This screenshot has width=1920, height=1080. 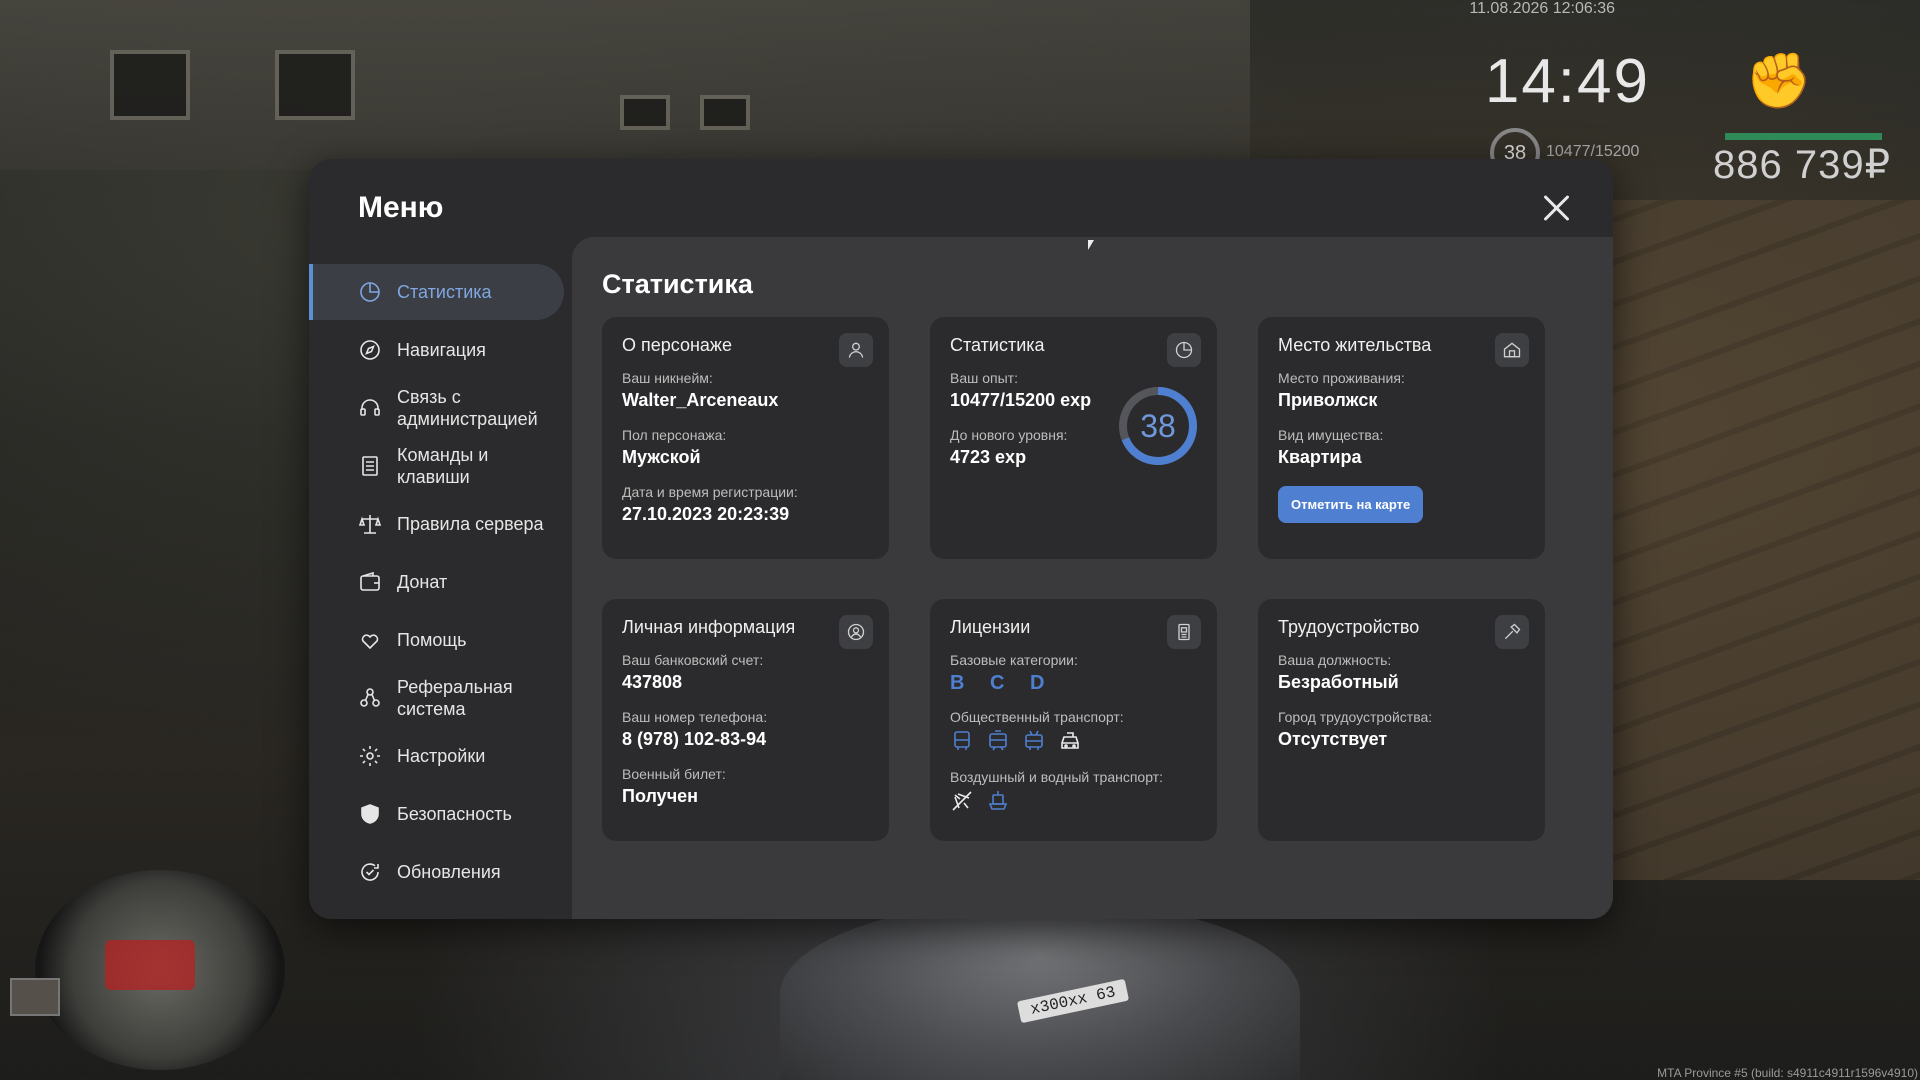 What do you see at coordinates (1740, 540) in the screenshot?
I see `background-wood-wall` at bounding box center [1740, 540].